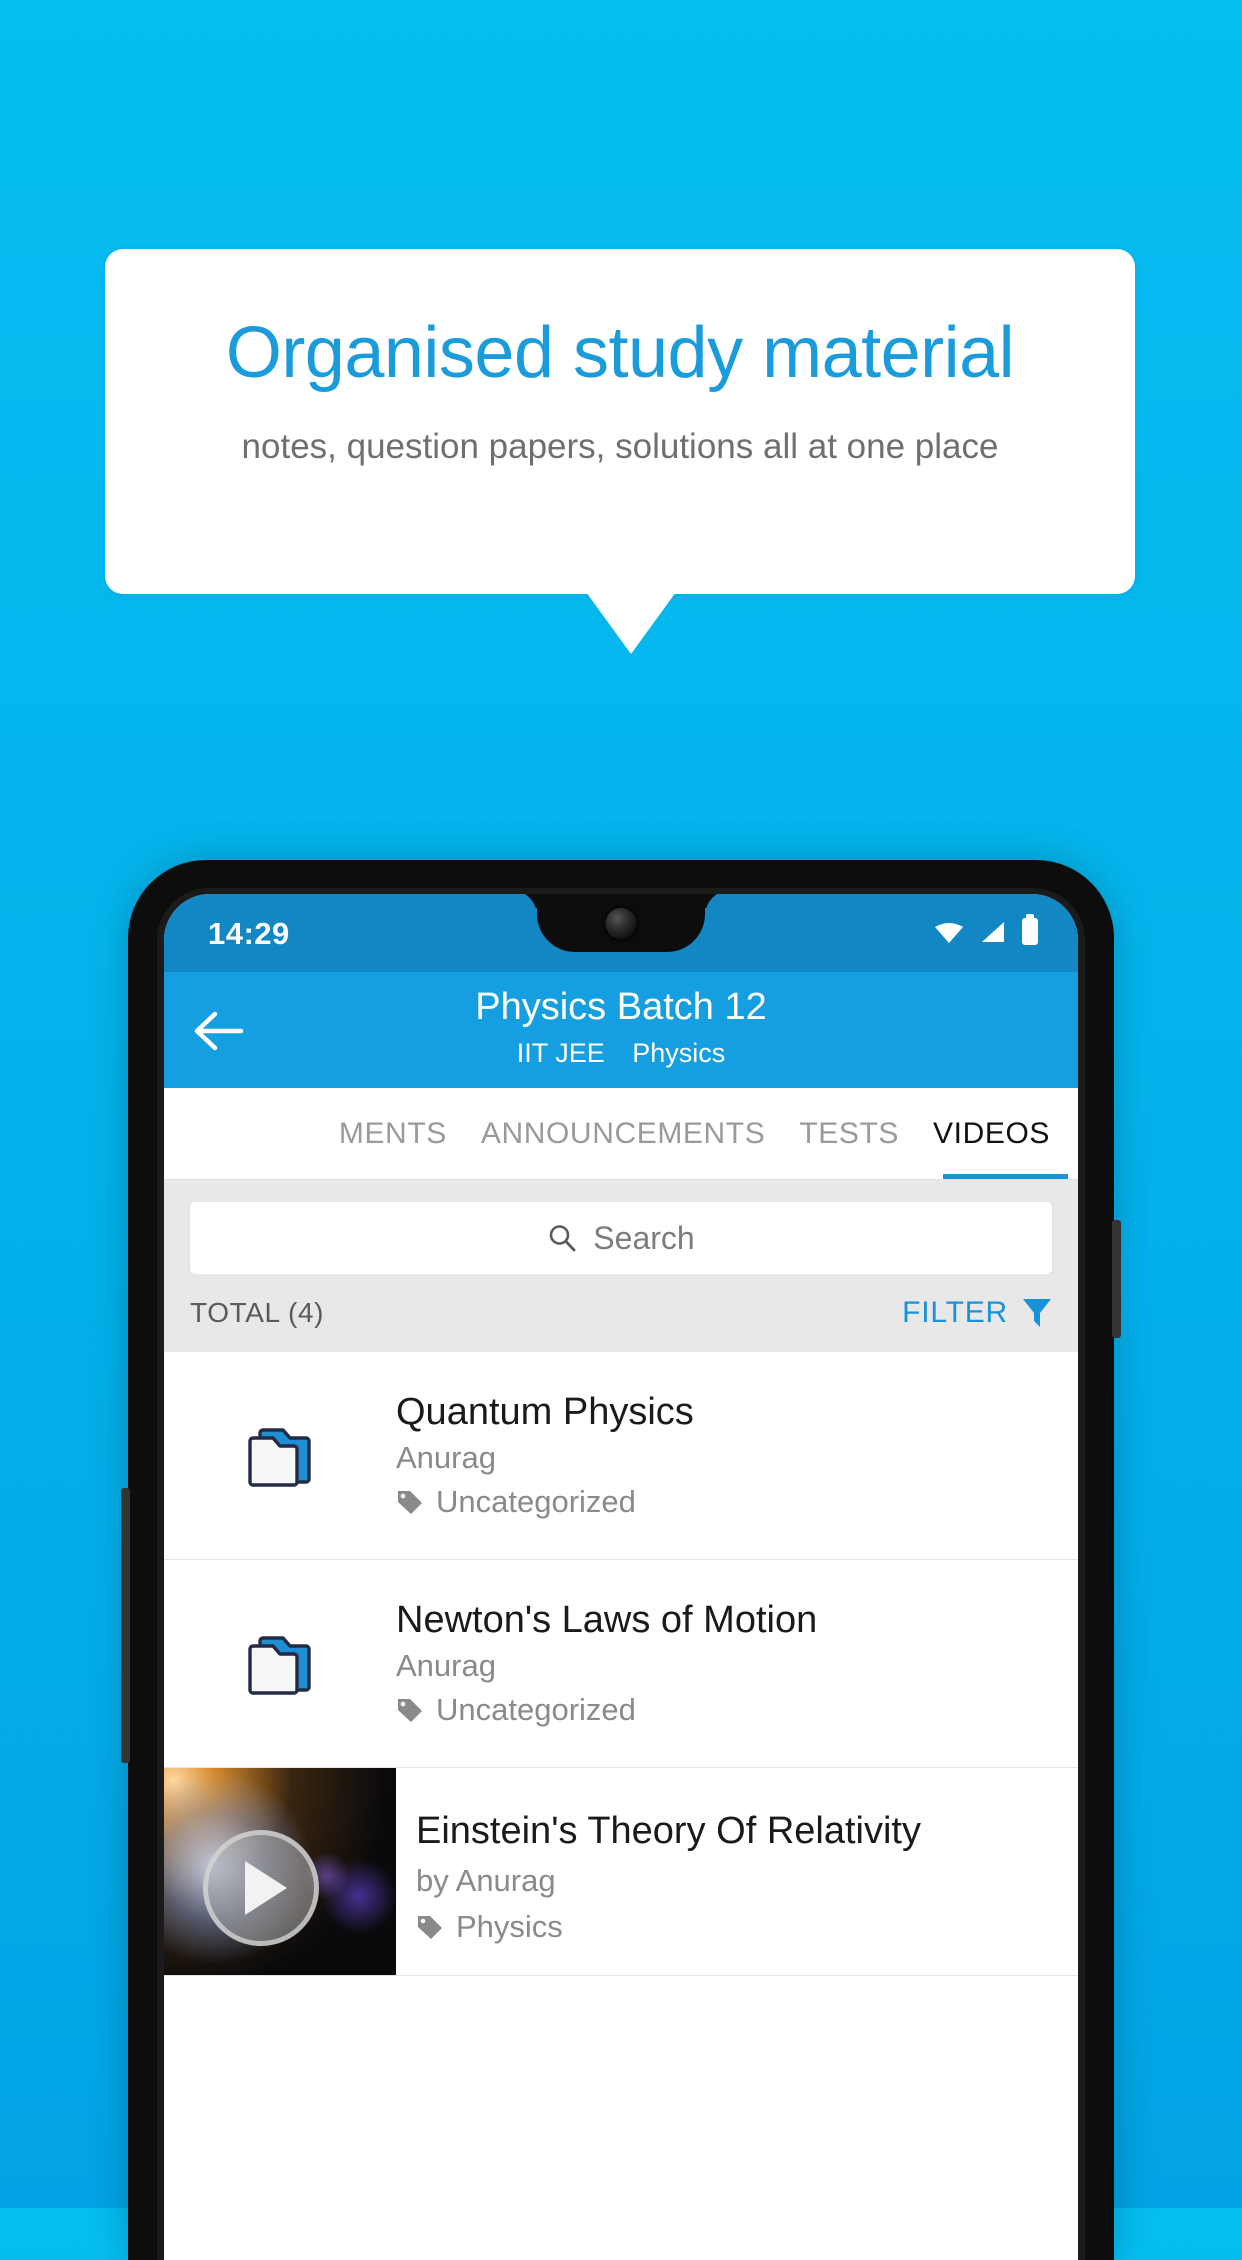  Describe the element at coordinates (1116, 1279) in the screenshot. I see `power-button` at that location.